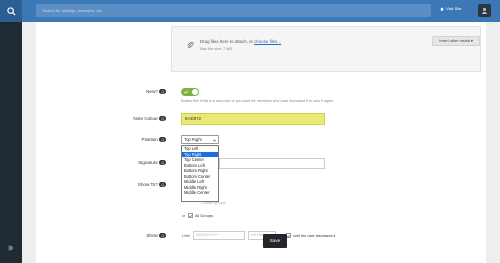 This screenshot has width=500, height=263. I want to click on show-to-row-label: Show To? Q, so click(116, 185).